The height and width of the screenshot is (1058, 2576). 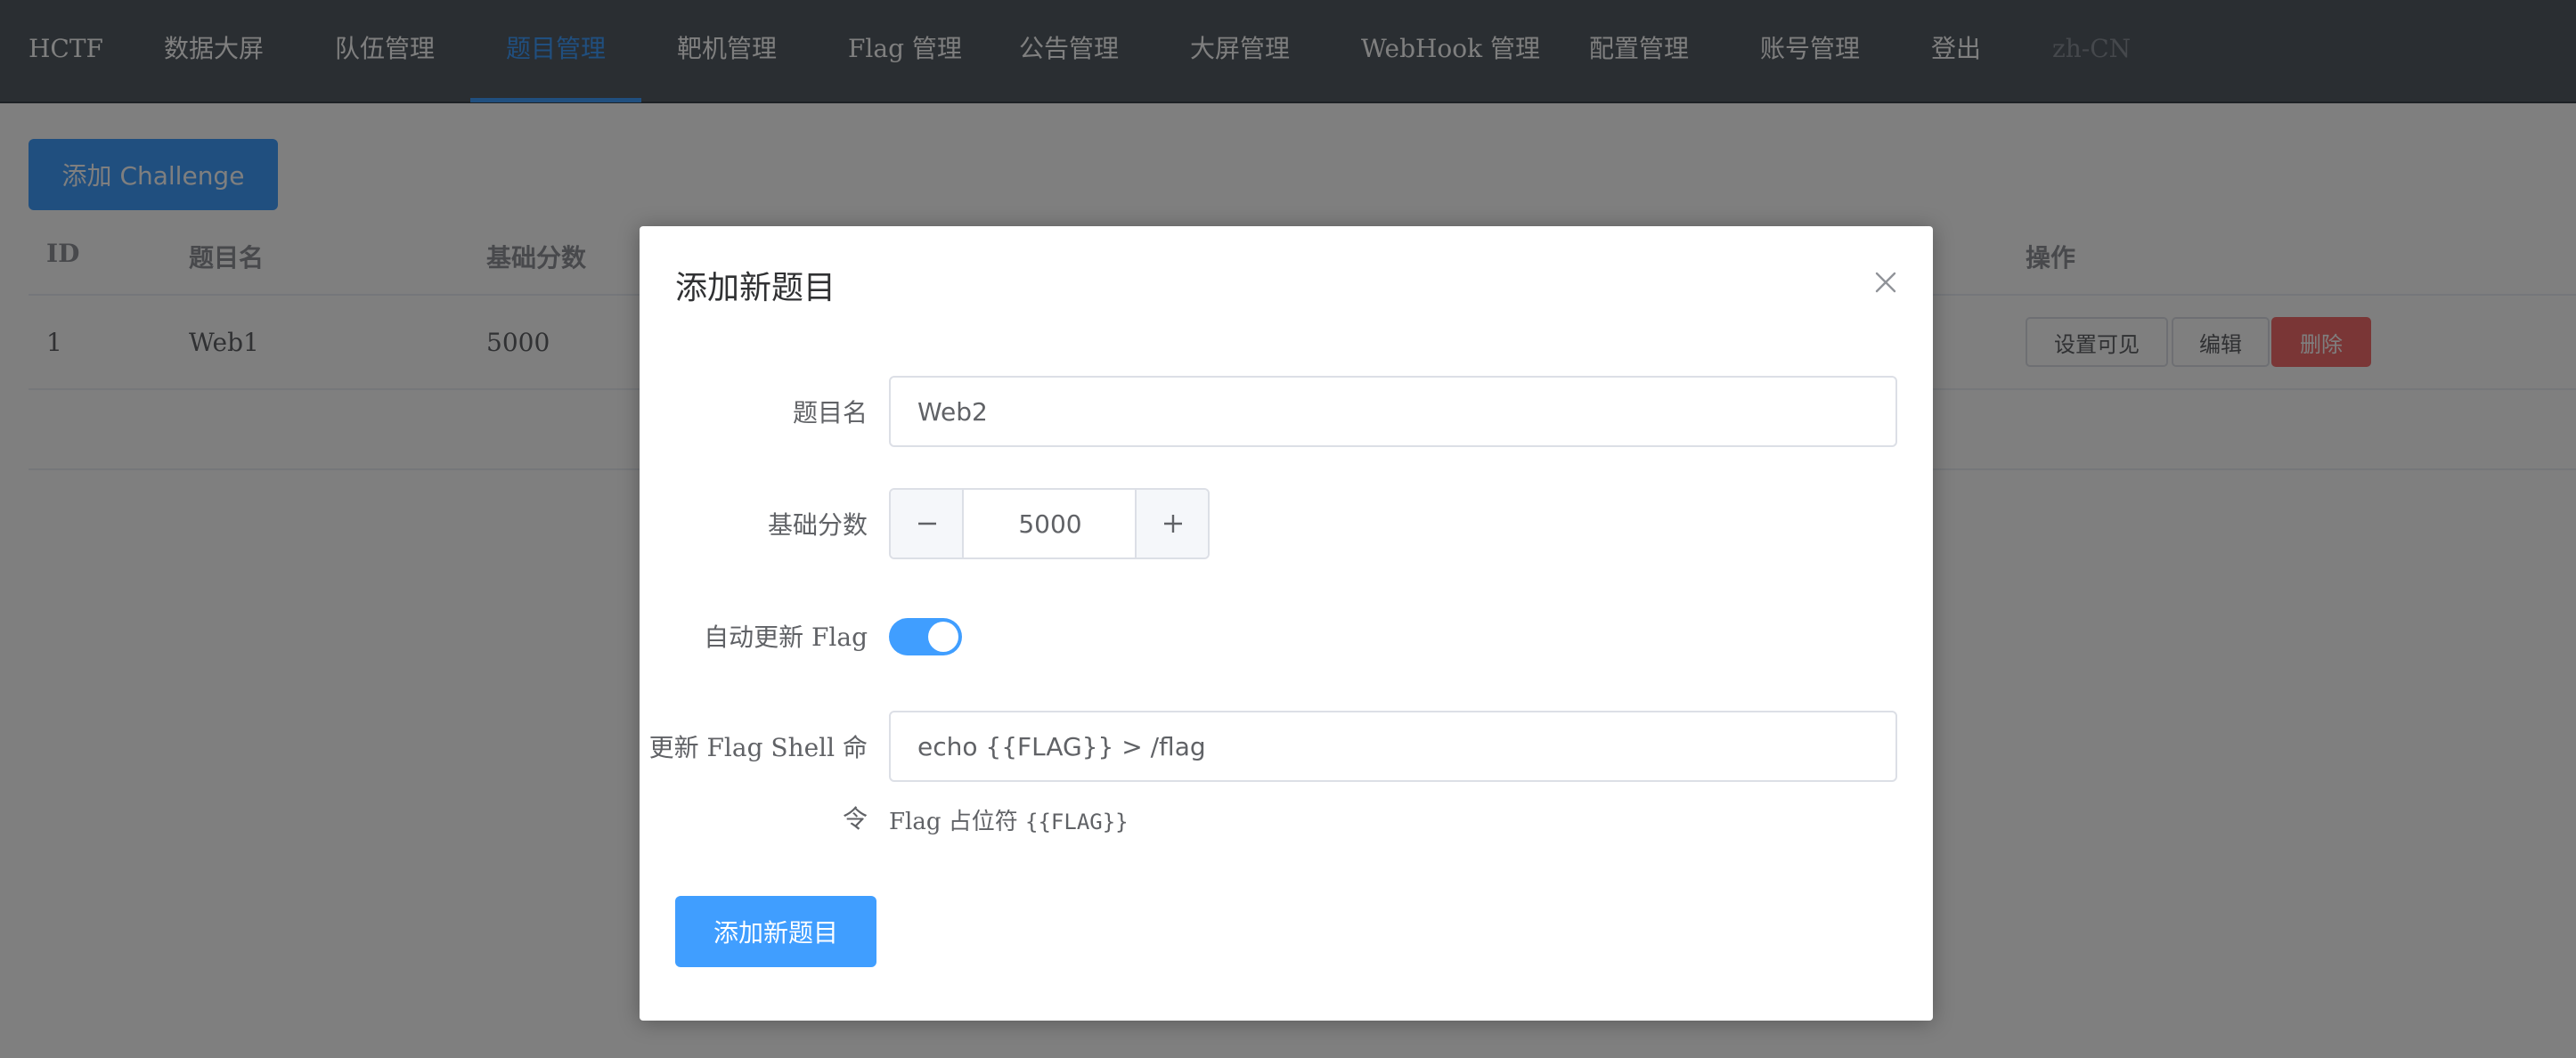 I want to click on score-stepper, so click(x=1050, y=523).